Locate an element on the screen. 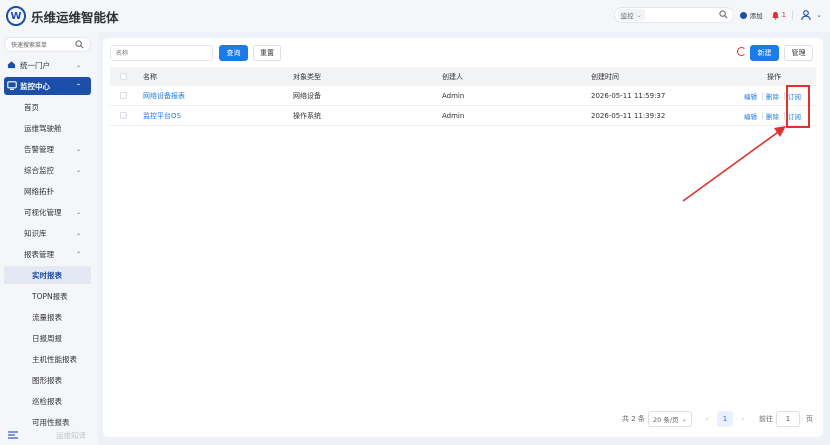 The width and height of the screenshot is (830, 445). search-scope-value: 监控 is located at coordinates (627, 16).